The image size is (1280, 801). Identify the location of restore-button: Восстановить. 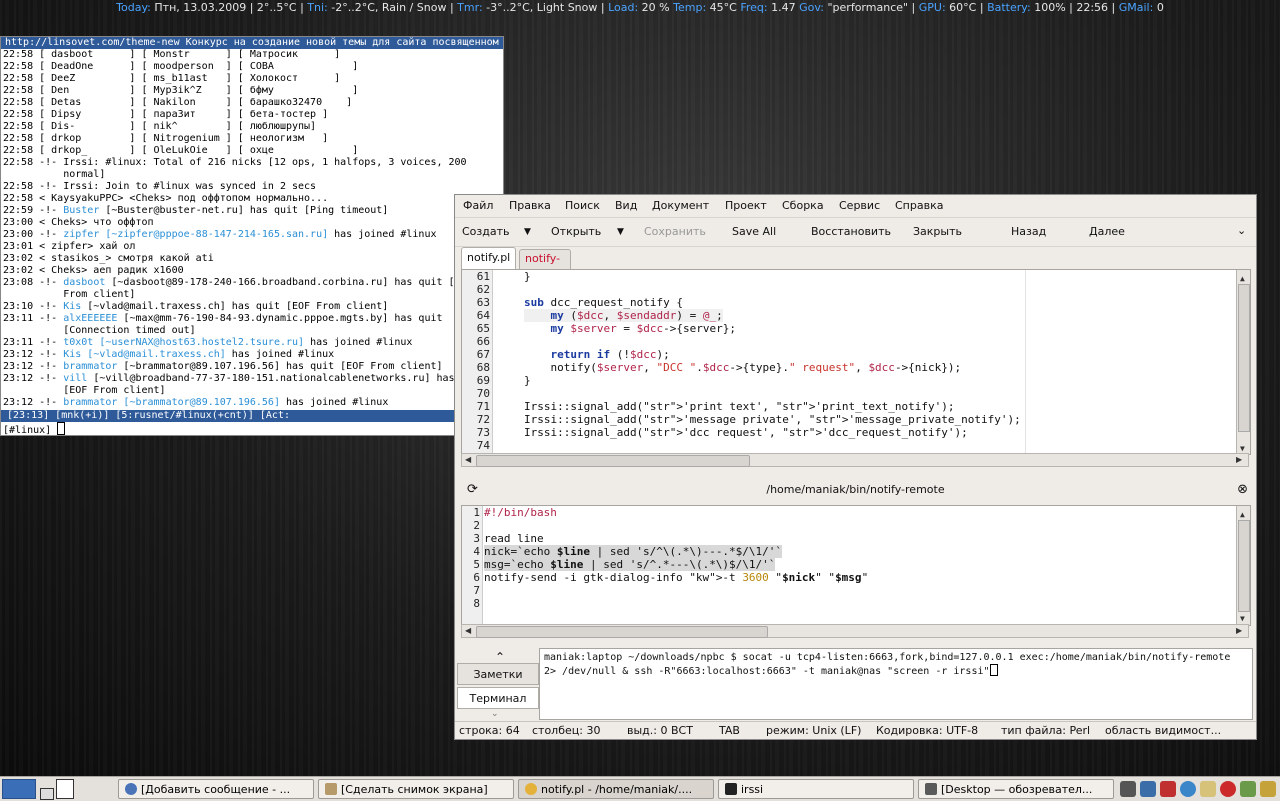
(851, 231).